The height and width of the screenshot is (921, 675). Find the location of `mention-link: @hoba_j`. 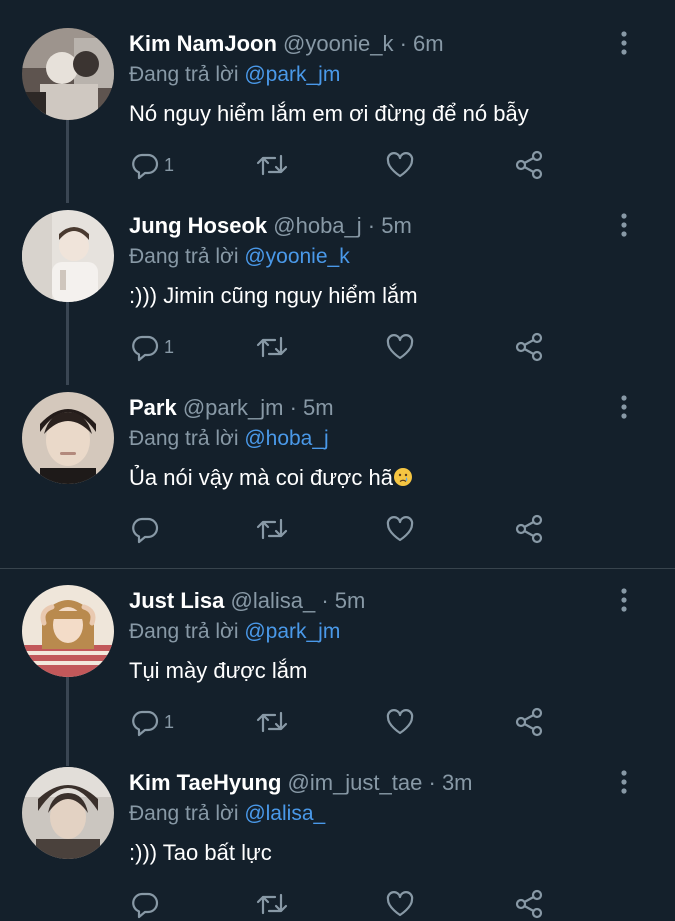

mention-link: @hoba_j is located at coordinates (286, 438).